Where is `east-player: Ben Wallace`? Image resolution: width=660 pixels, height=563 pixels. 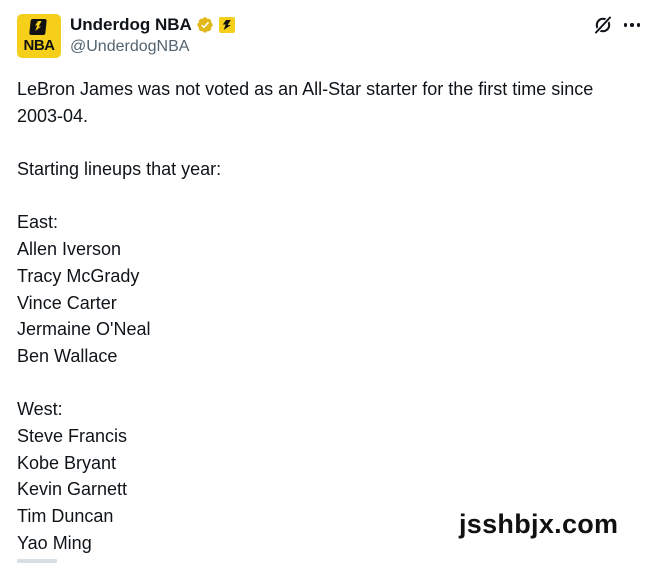 east-player: Ben Wallace is located at coordinates (67, 355).